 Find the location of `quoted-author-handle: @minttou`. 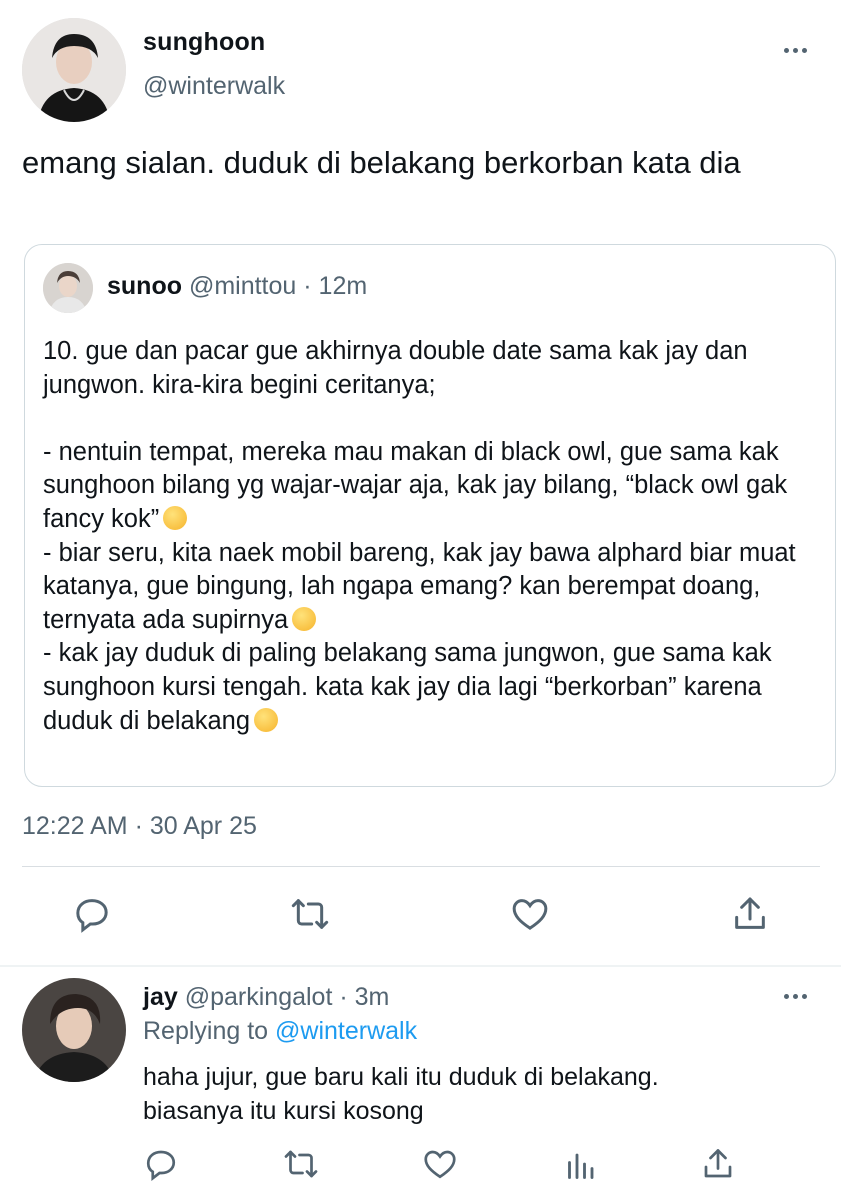

quoted-author-handle: @minttou is located at coordinates (242, 286).